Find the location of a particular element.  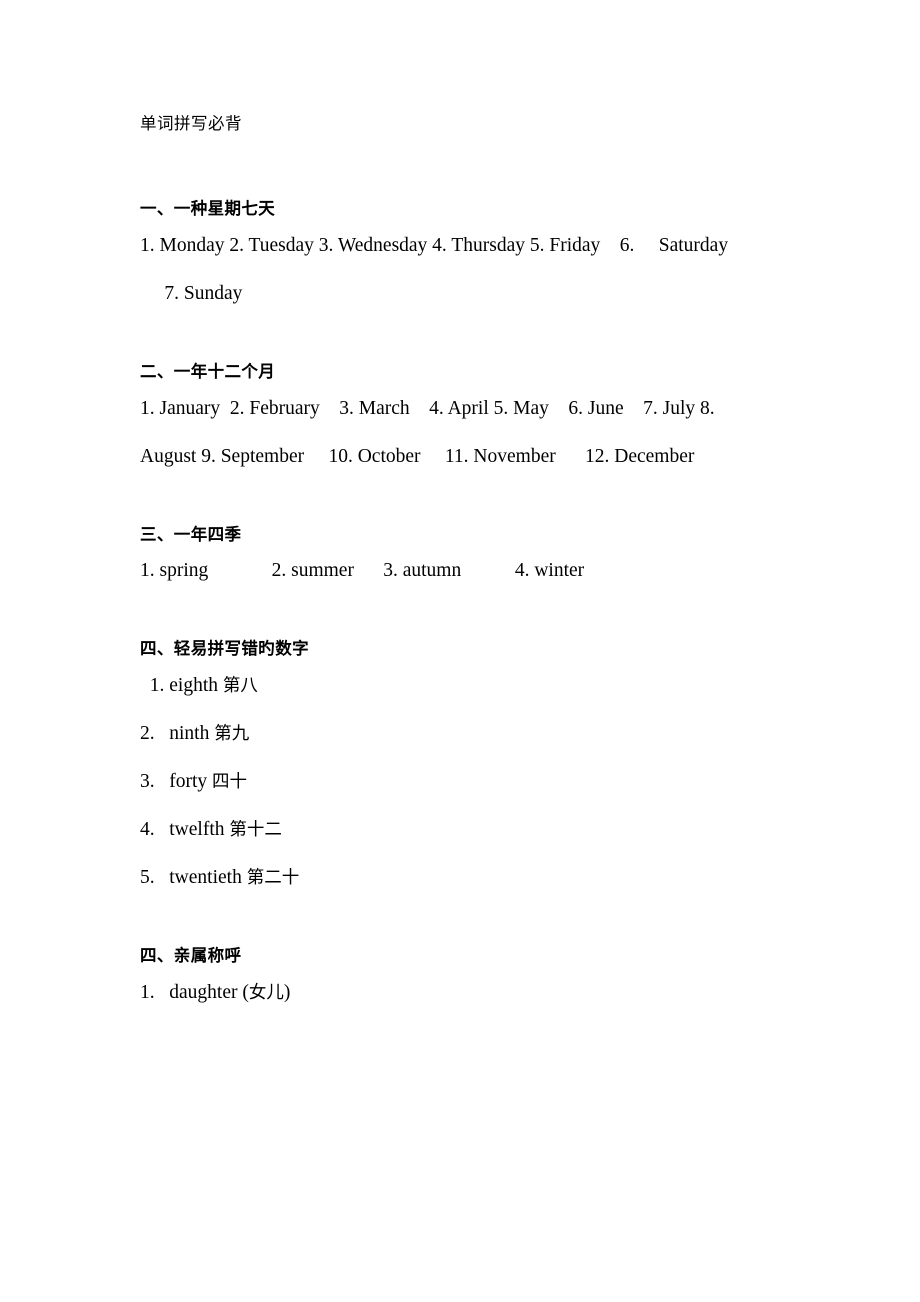

page-title: 单词拼写必背 is located at coordinates (191, 123).